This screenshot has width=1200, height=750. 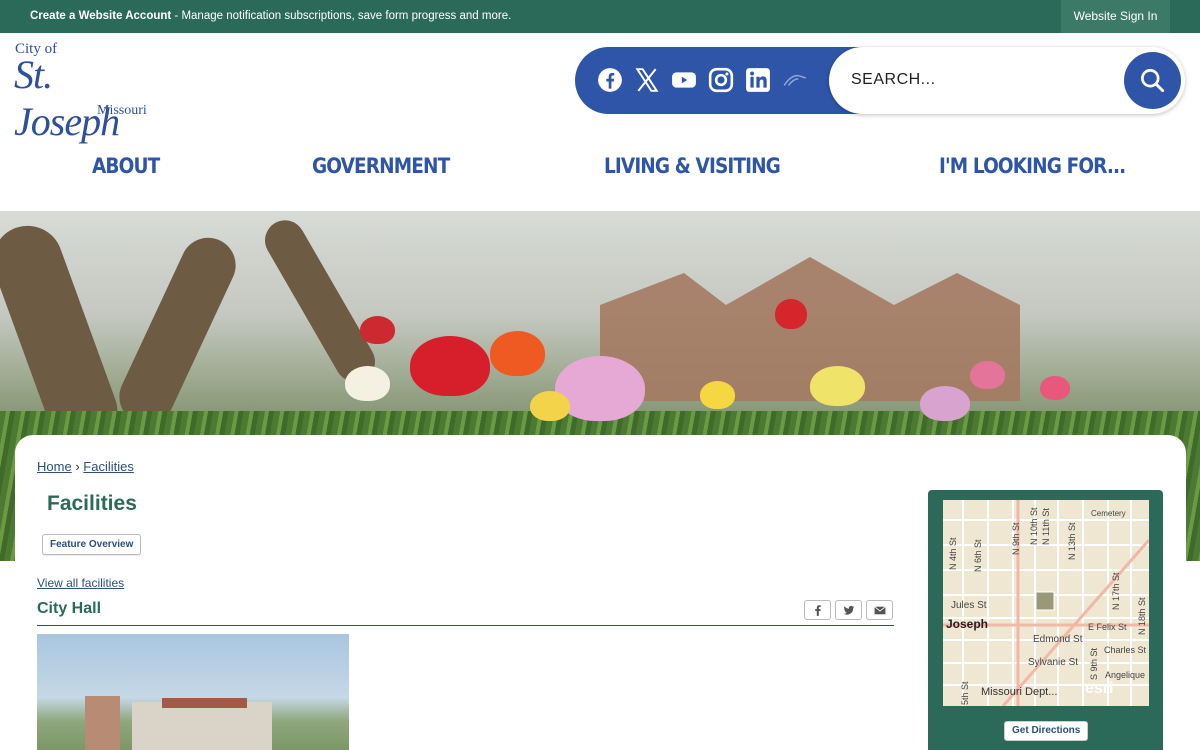 I want to click on map-street-label: S 9th St, so click(x=1094, y=663).